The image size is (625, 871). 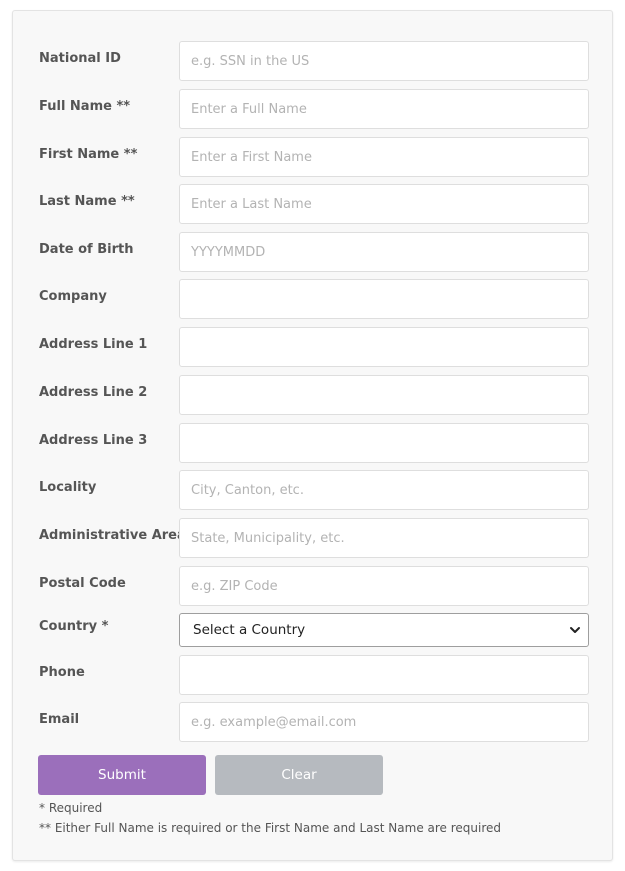 What do you see at coordinates (384, 675) in the screenshot?
I see `phone-input` at bounding box center [384, 675].